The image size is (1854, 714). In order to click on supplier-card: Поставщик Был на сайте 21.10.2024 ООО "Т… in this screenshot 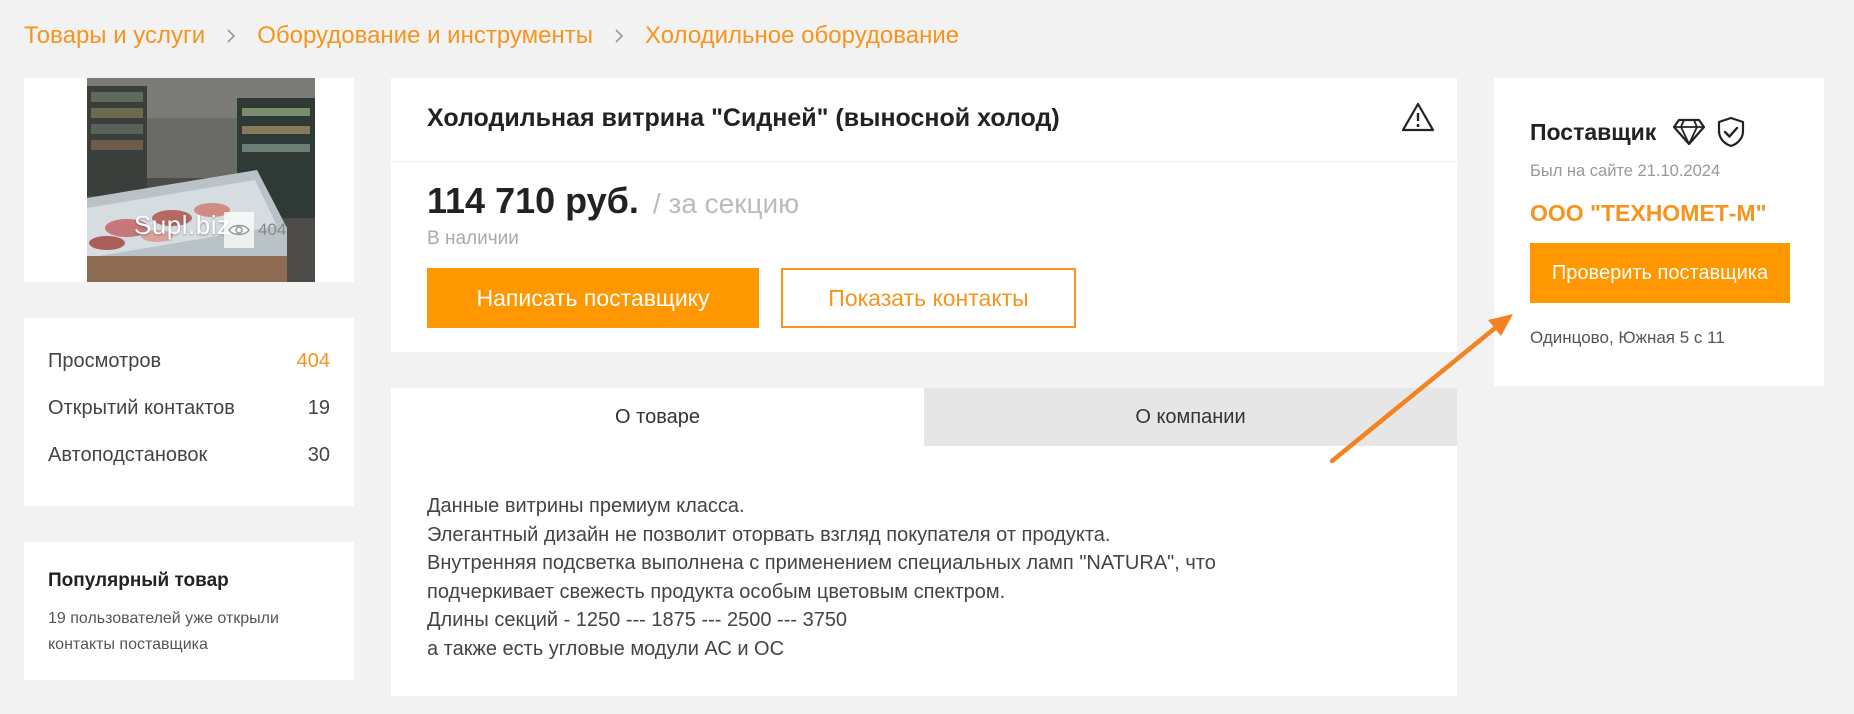, I will do `click(1659, 232)`.